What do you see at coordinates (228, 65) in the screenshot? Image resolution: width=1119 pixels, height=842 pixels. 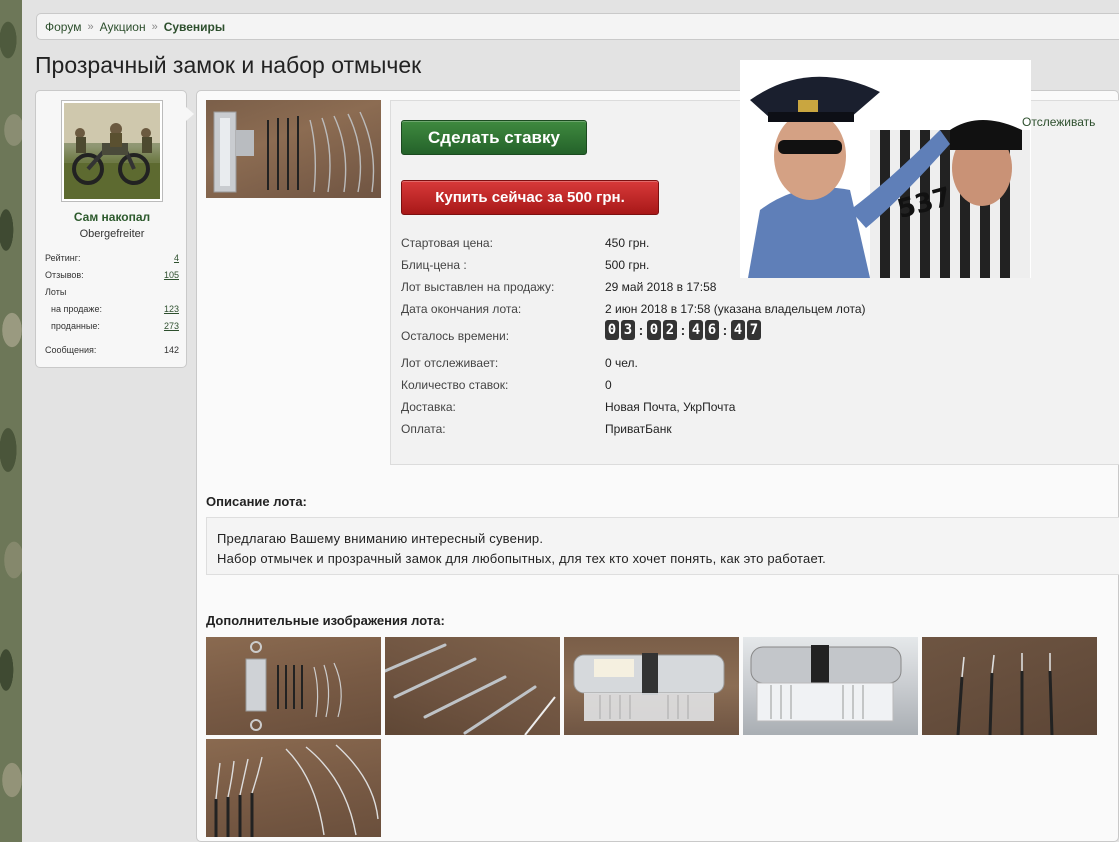 I see `page-title: Прозрачный замок и набор отмычек` at bounding box center [228, 65].